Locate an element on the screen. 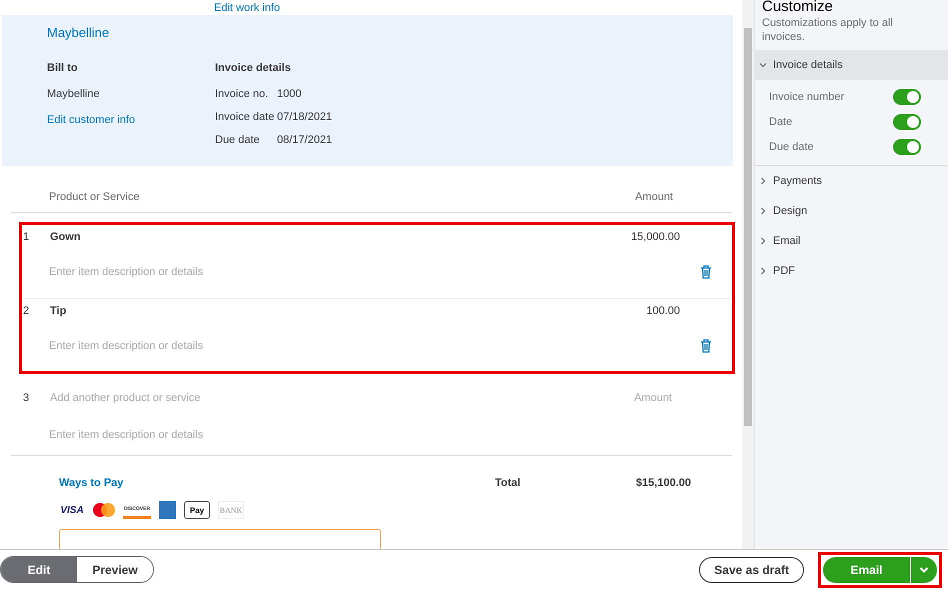  bank-logo: BANK is located at coordinates (231, 510).